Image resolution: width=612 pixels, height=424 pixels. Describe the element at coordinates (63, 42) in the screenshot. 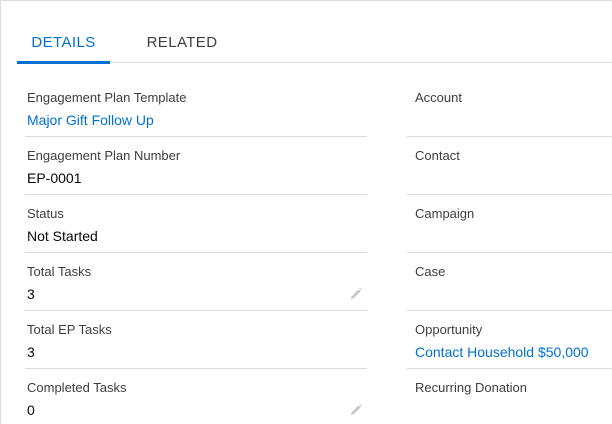

I see `tab-details-label: DETAILS` at that location.